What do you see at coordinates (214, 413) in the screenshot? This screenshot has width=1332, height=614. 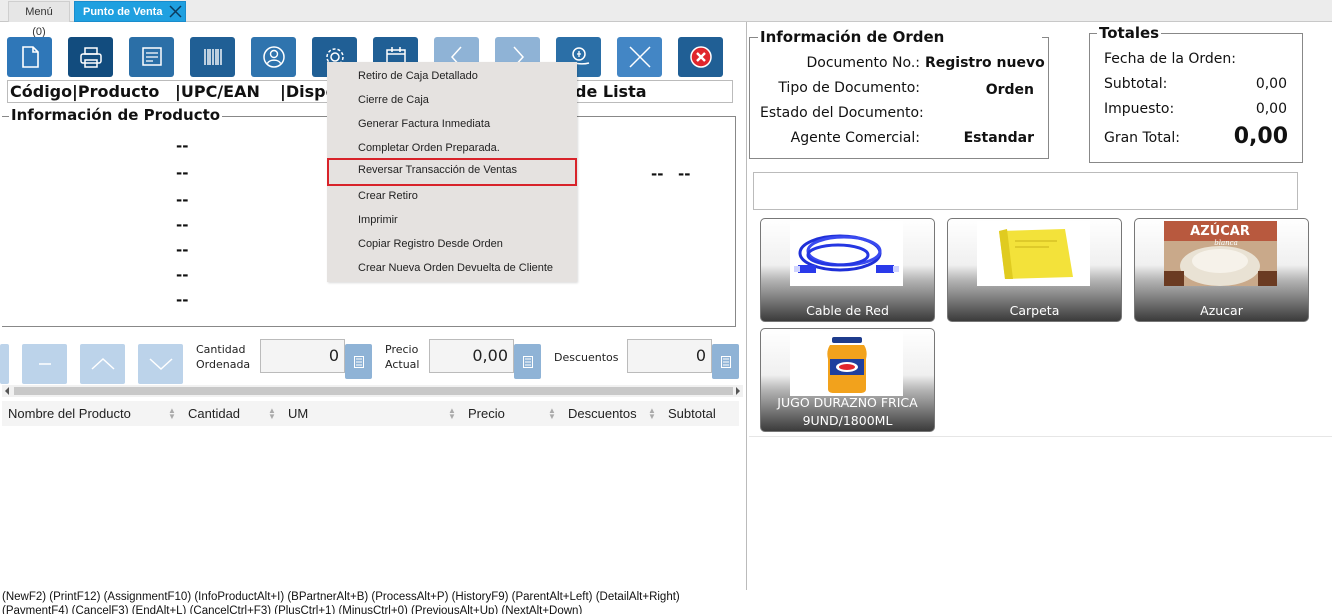 I see `column-quantity: Cantidad` at bounding box center [214, 413].